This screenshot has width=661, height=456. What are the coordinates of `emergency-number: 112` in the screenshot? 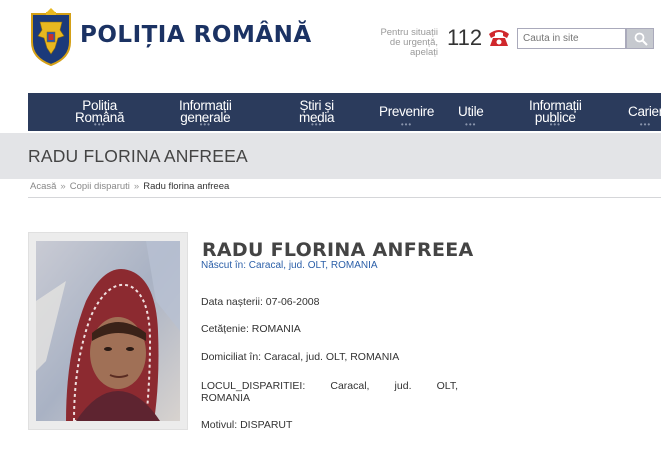 It's located at (465, 37).